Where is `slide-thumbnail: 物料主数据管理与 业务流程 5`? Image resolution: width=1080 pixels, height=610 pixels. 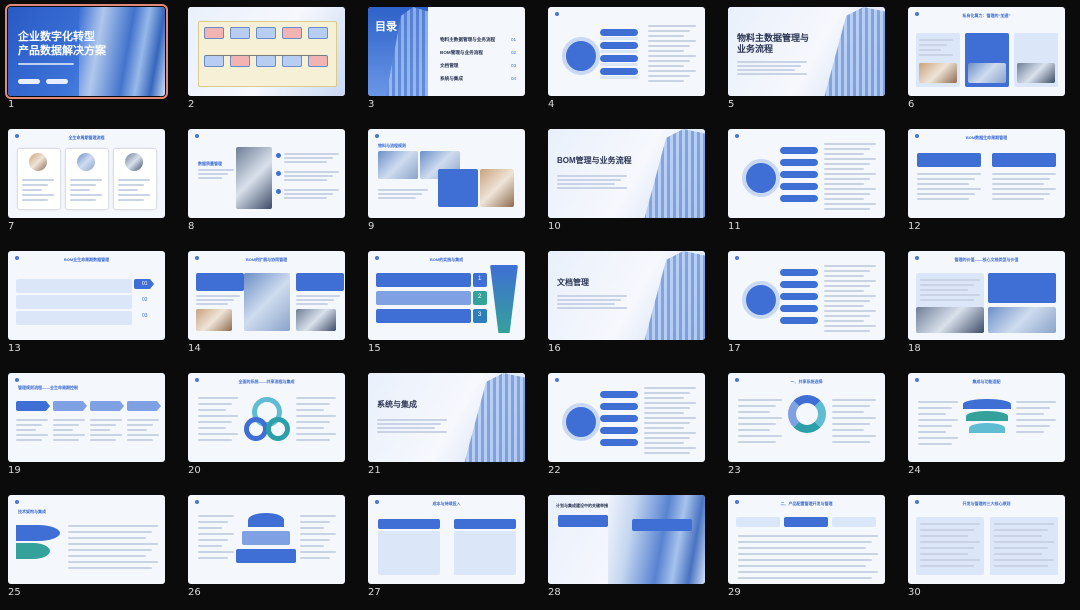 slide-thumbnail: 物料主数据管理与 业务流程 5 is located at coordinates (810, 61).